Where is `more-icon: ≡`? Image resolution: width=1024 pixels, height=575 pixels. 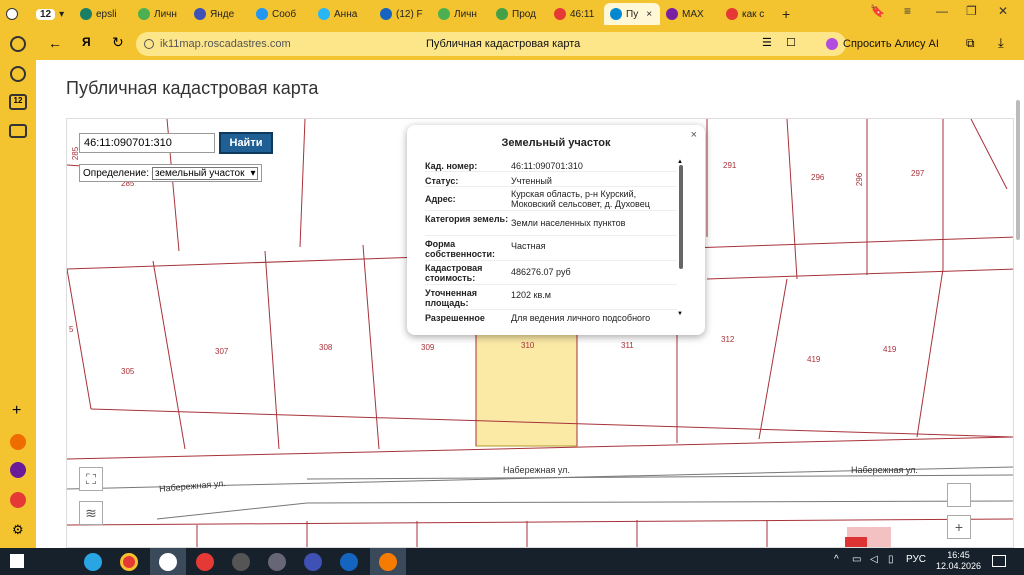
more-icon: ≡ is located at coordinates (907, 11).